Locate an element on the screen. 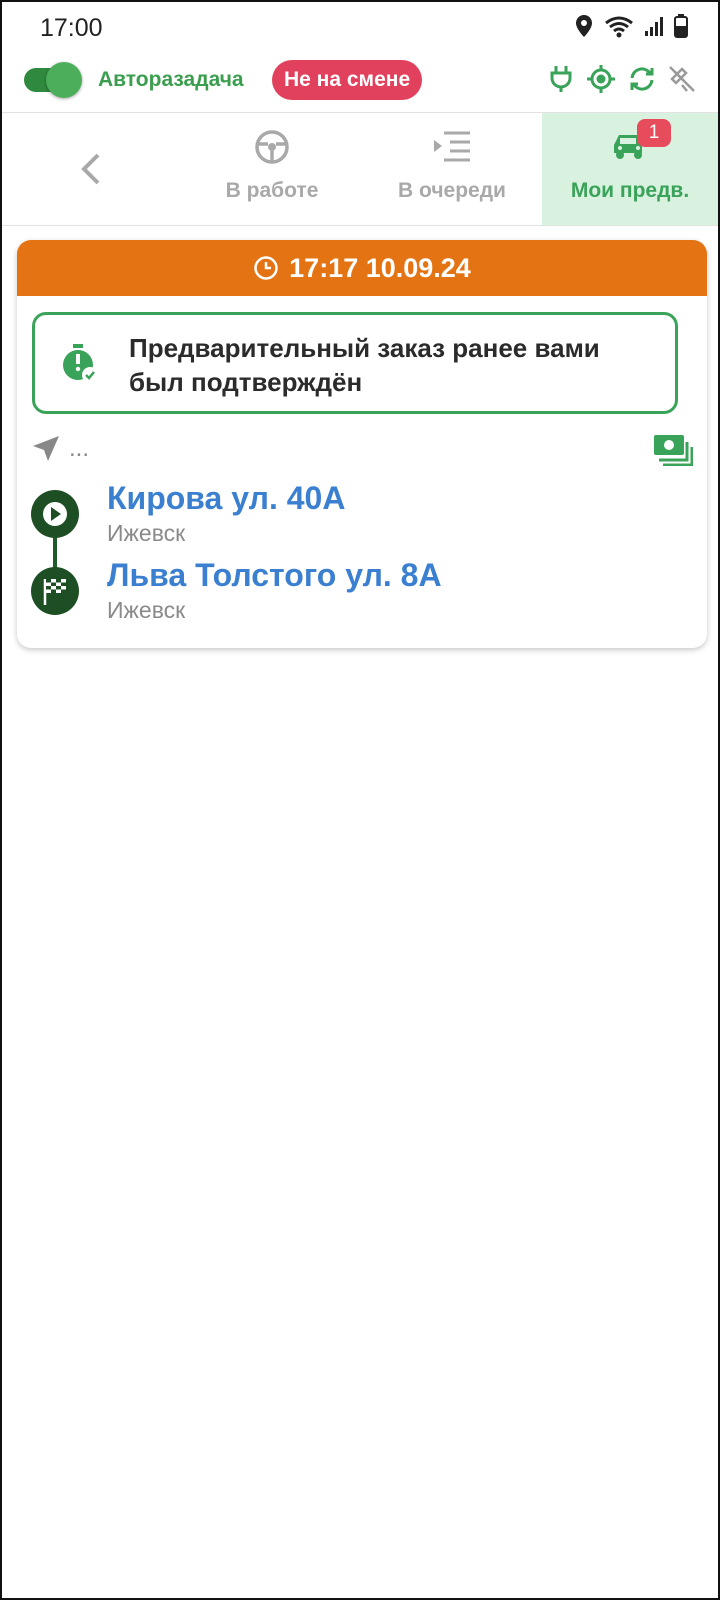 Image resolution: width=720 pixels, height=1600 pixels. auto-assign-toggle is located at coordinates (53, 80).